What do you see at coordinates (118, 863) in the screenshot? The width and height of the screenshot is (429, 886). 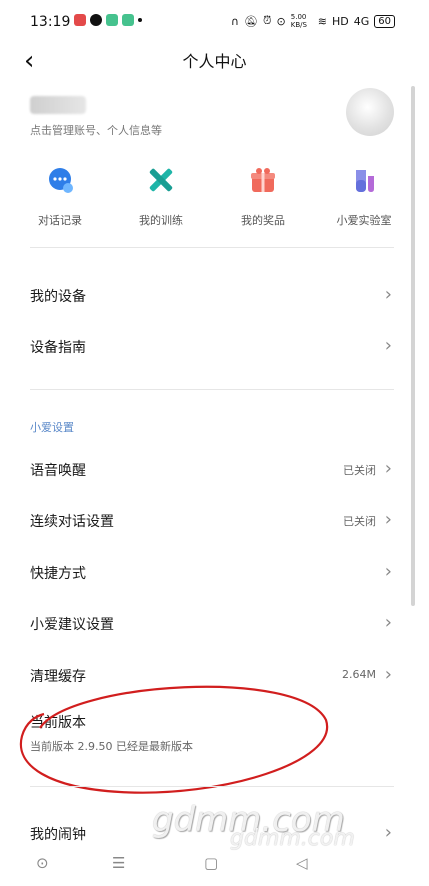 I see `menu-icon: ☰` at bounding box center [118, 863].